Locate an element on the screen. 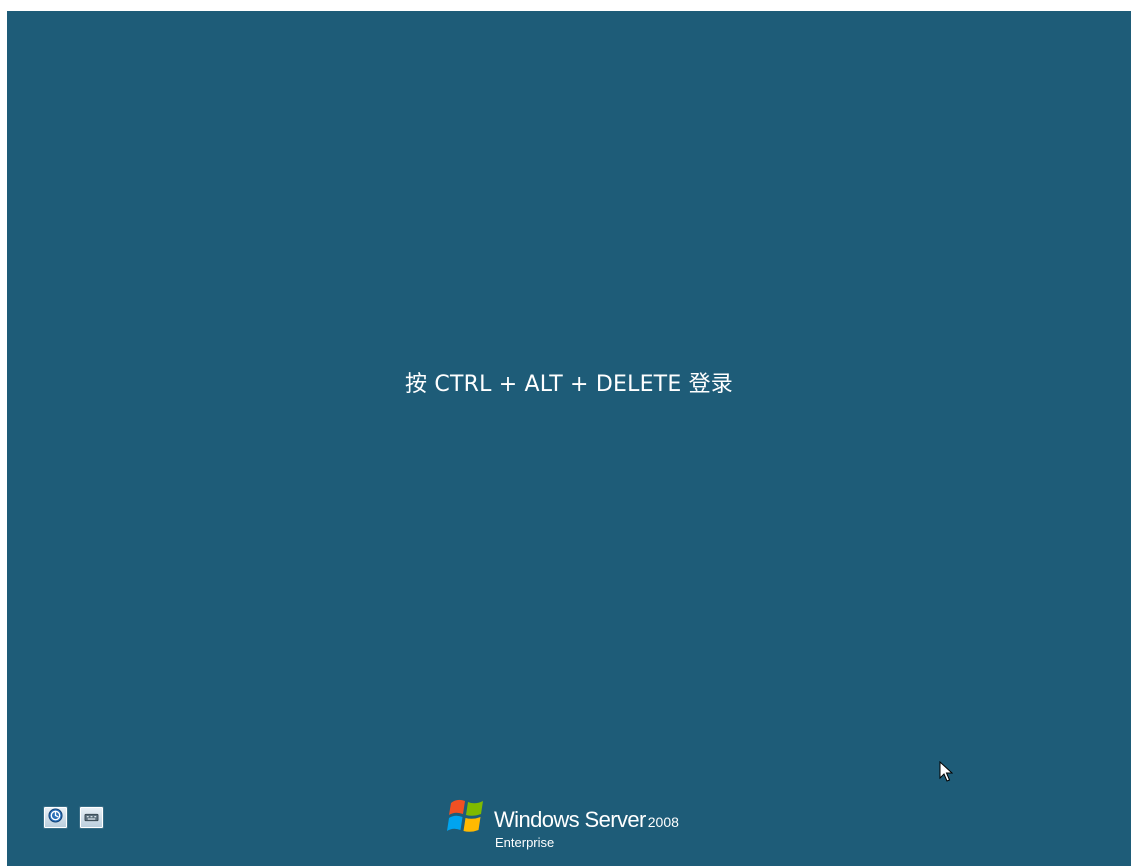  product-edition: Enterprise is located at coordinates (525, 842).